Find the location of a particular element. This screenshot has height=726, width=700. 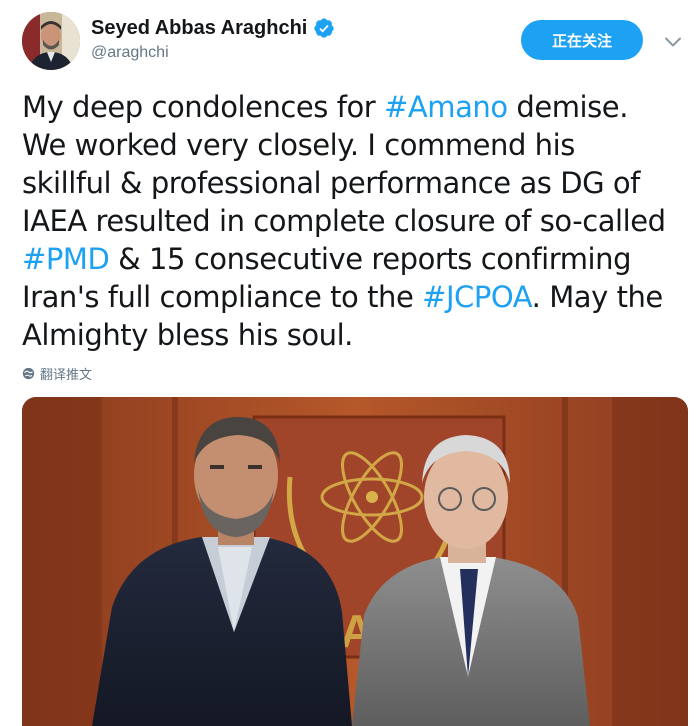

tweet-text-segment: demise. is located at coordinates (567, 107).